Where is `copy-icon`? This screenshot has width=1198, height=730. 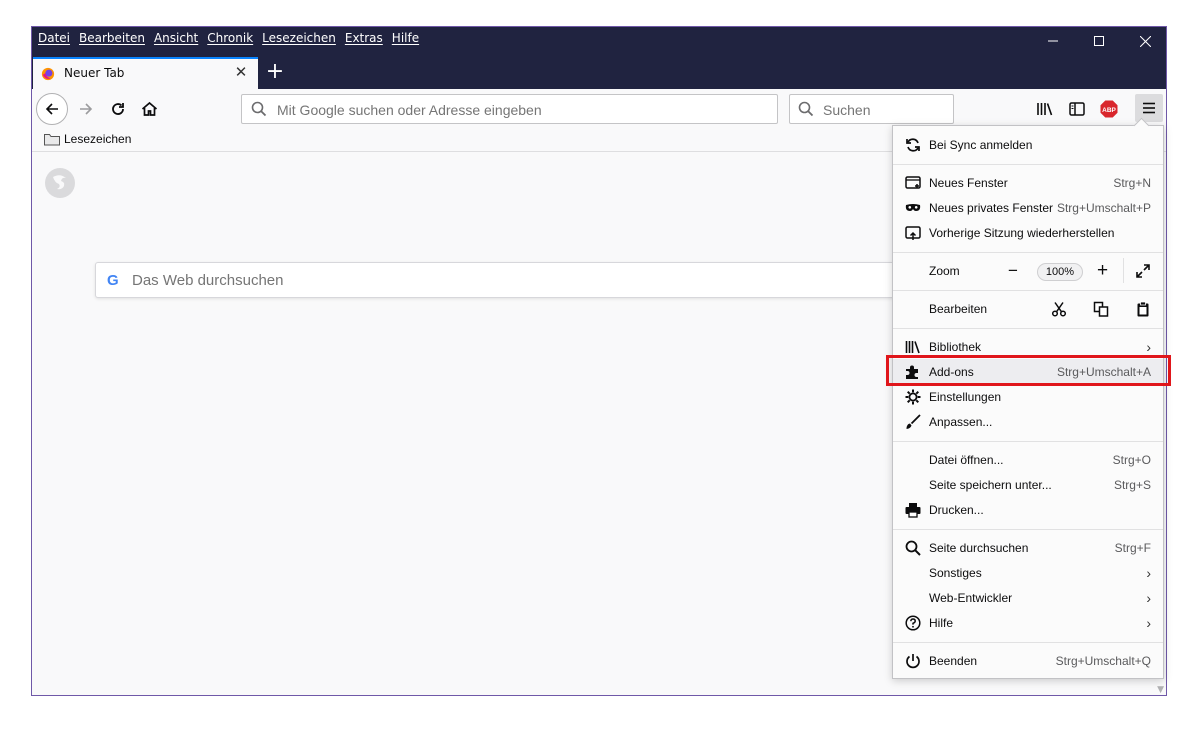
copy-icon is located at coordinates (1101, 309).